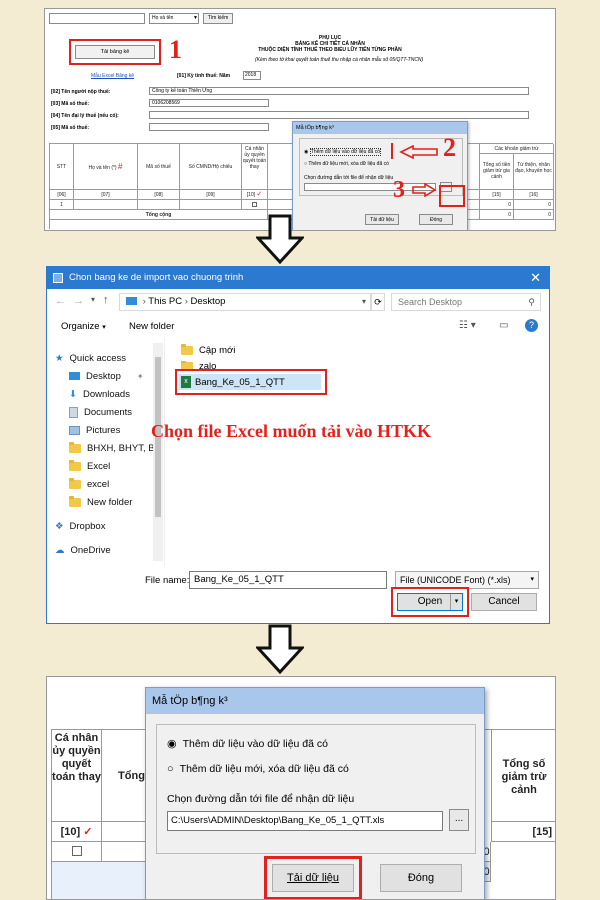 The height and width of the screenshot is (900, 600). What do you see at coordinates (85, 116) in the screenshot?
I see `agent-label: [04] Tên đại lý thuế (nếu có):` at bounding box center [85, 116].